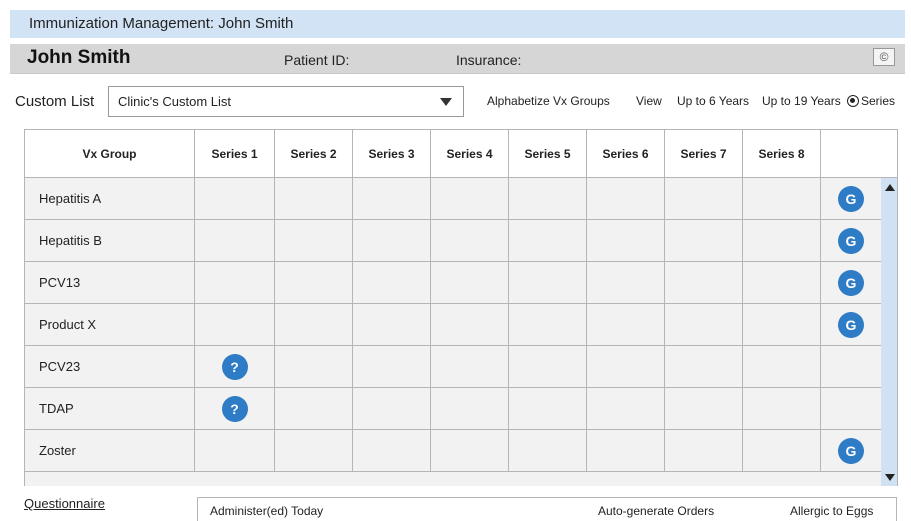 This screenshot has height=521, width=911. I want to click on view-label: View, so click(649, 101).